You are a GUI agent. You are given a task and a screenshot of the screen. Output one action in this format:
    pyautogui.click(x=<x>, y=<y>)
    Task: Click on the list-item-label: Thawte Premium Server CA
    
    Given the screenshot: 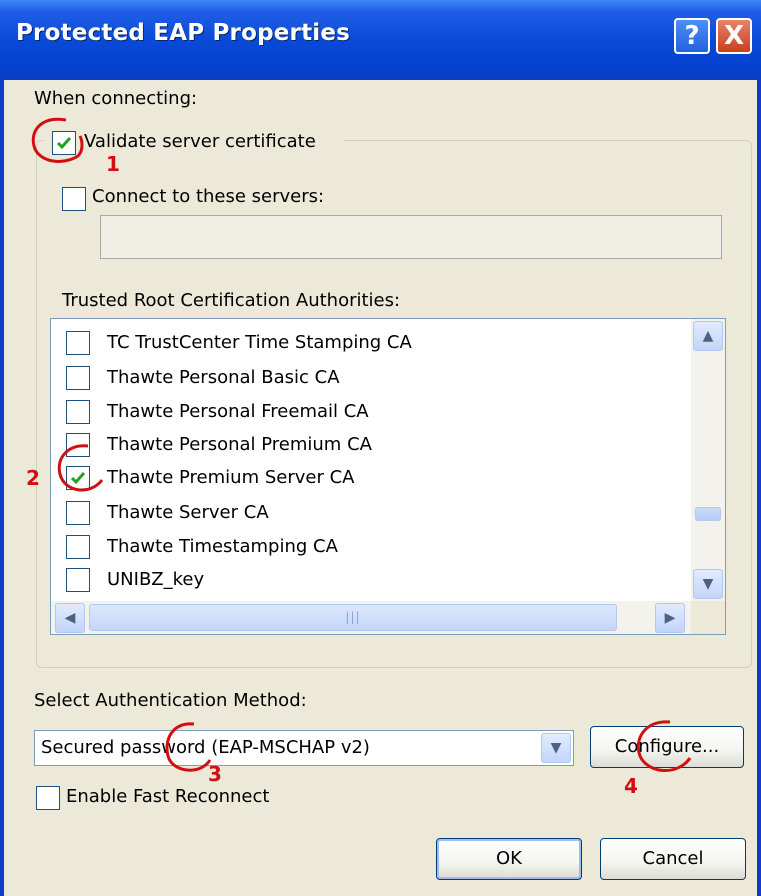 What is the action you would take?
    pyautogui.click(x=231, y=477)
    